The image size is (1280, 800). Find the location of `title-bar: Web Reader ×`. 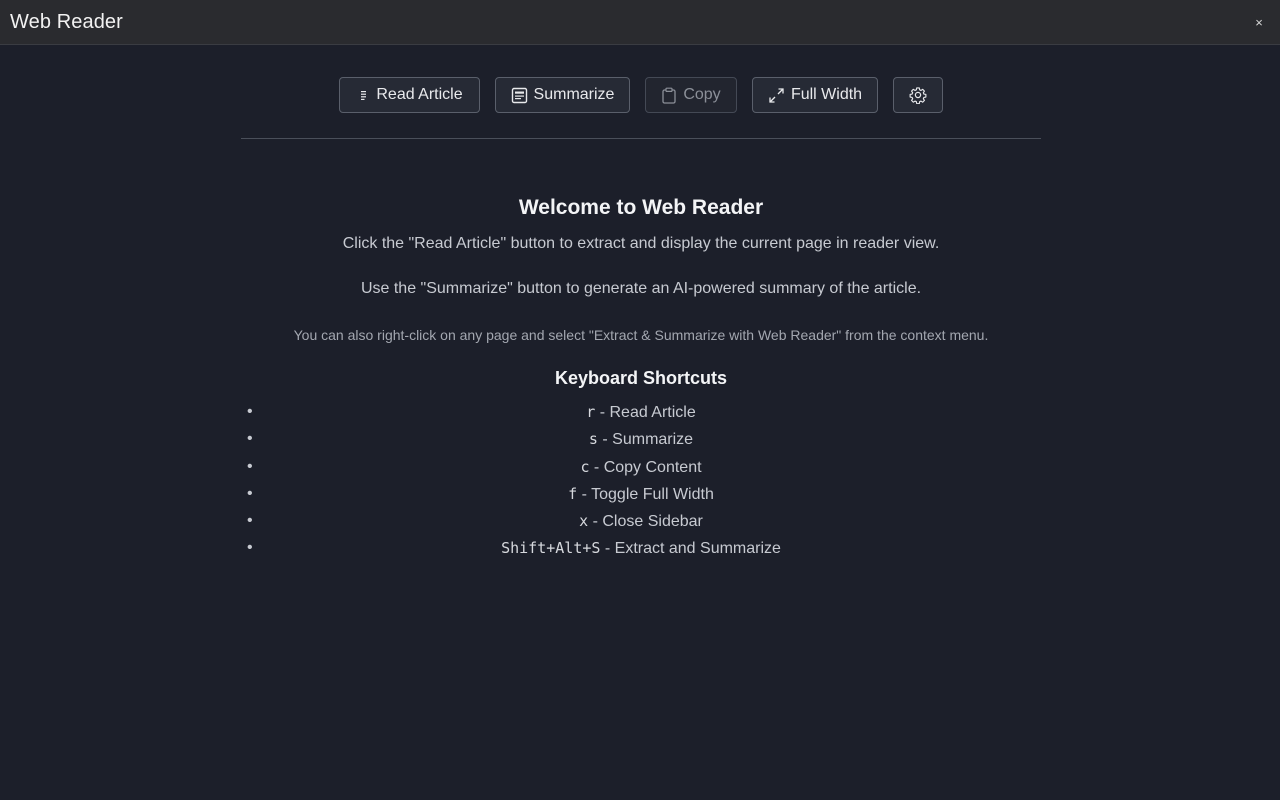

title-bar: Web Reader × is located at coordinates (640, 22).